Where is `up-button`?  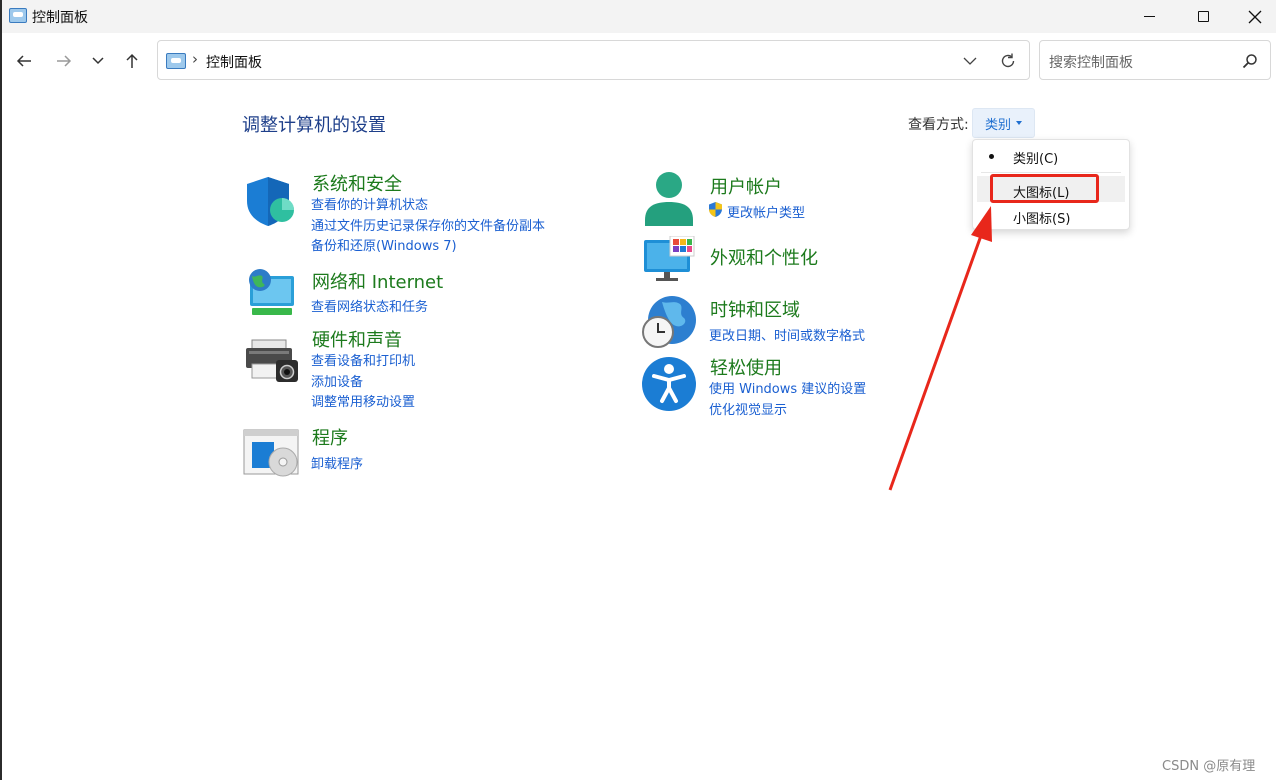 up-button is located at coordinates (132, 61).